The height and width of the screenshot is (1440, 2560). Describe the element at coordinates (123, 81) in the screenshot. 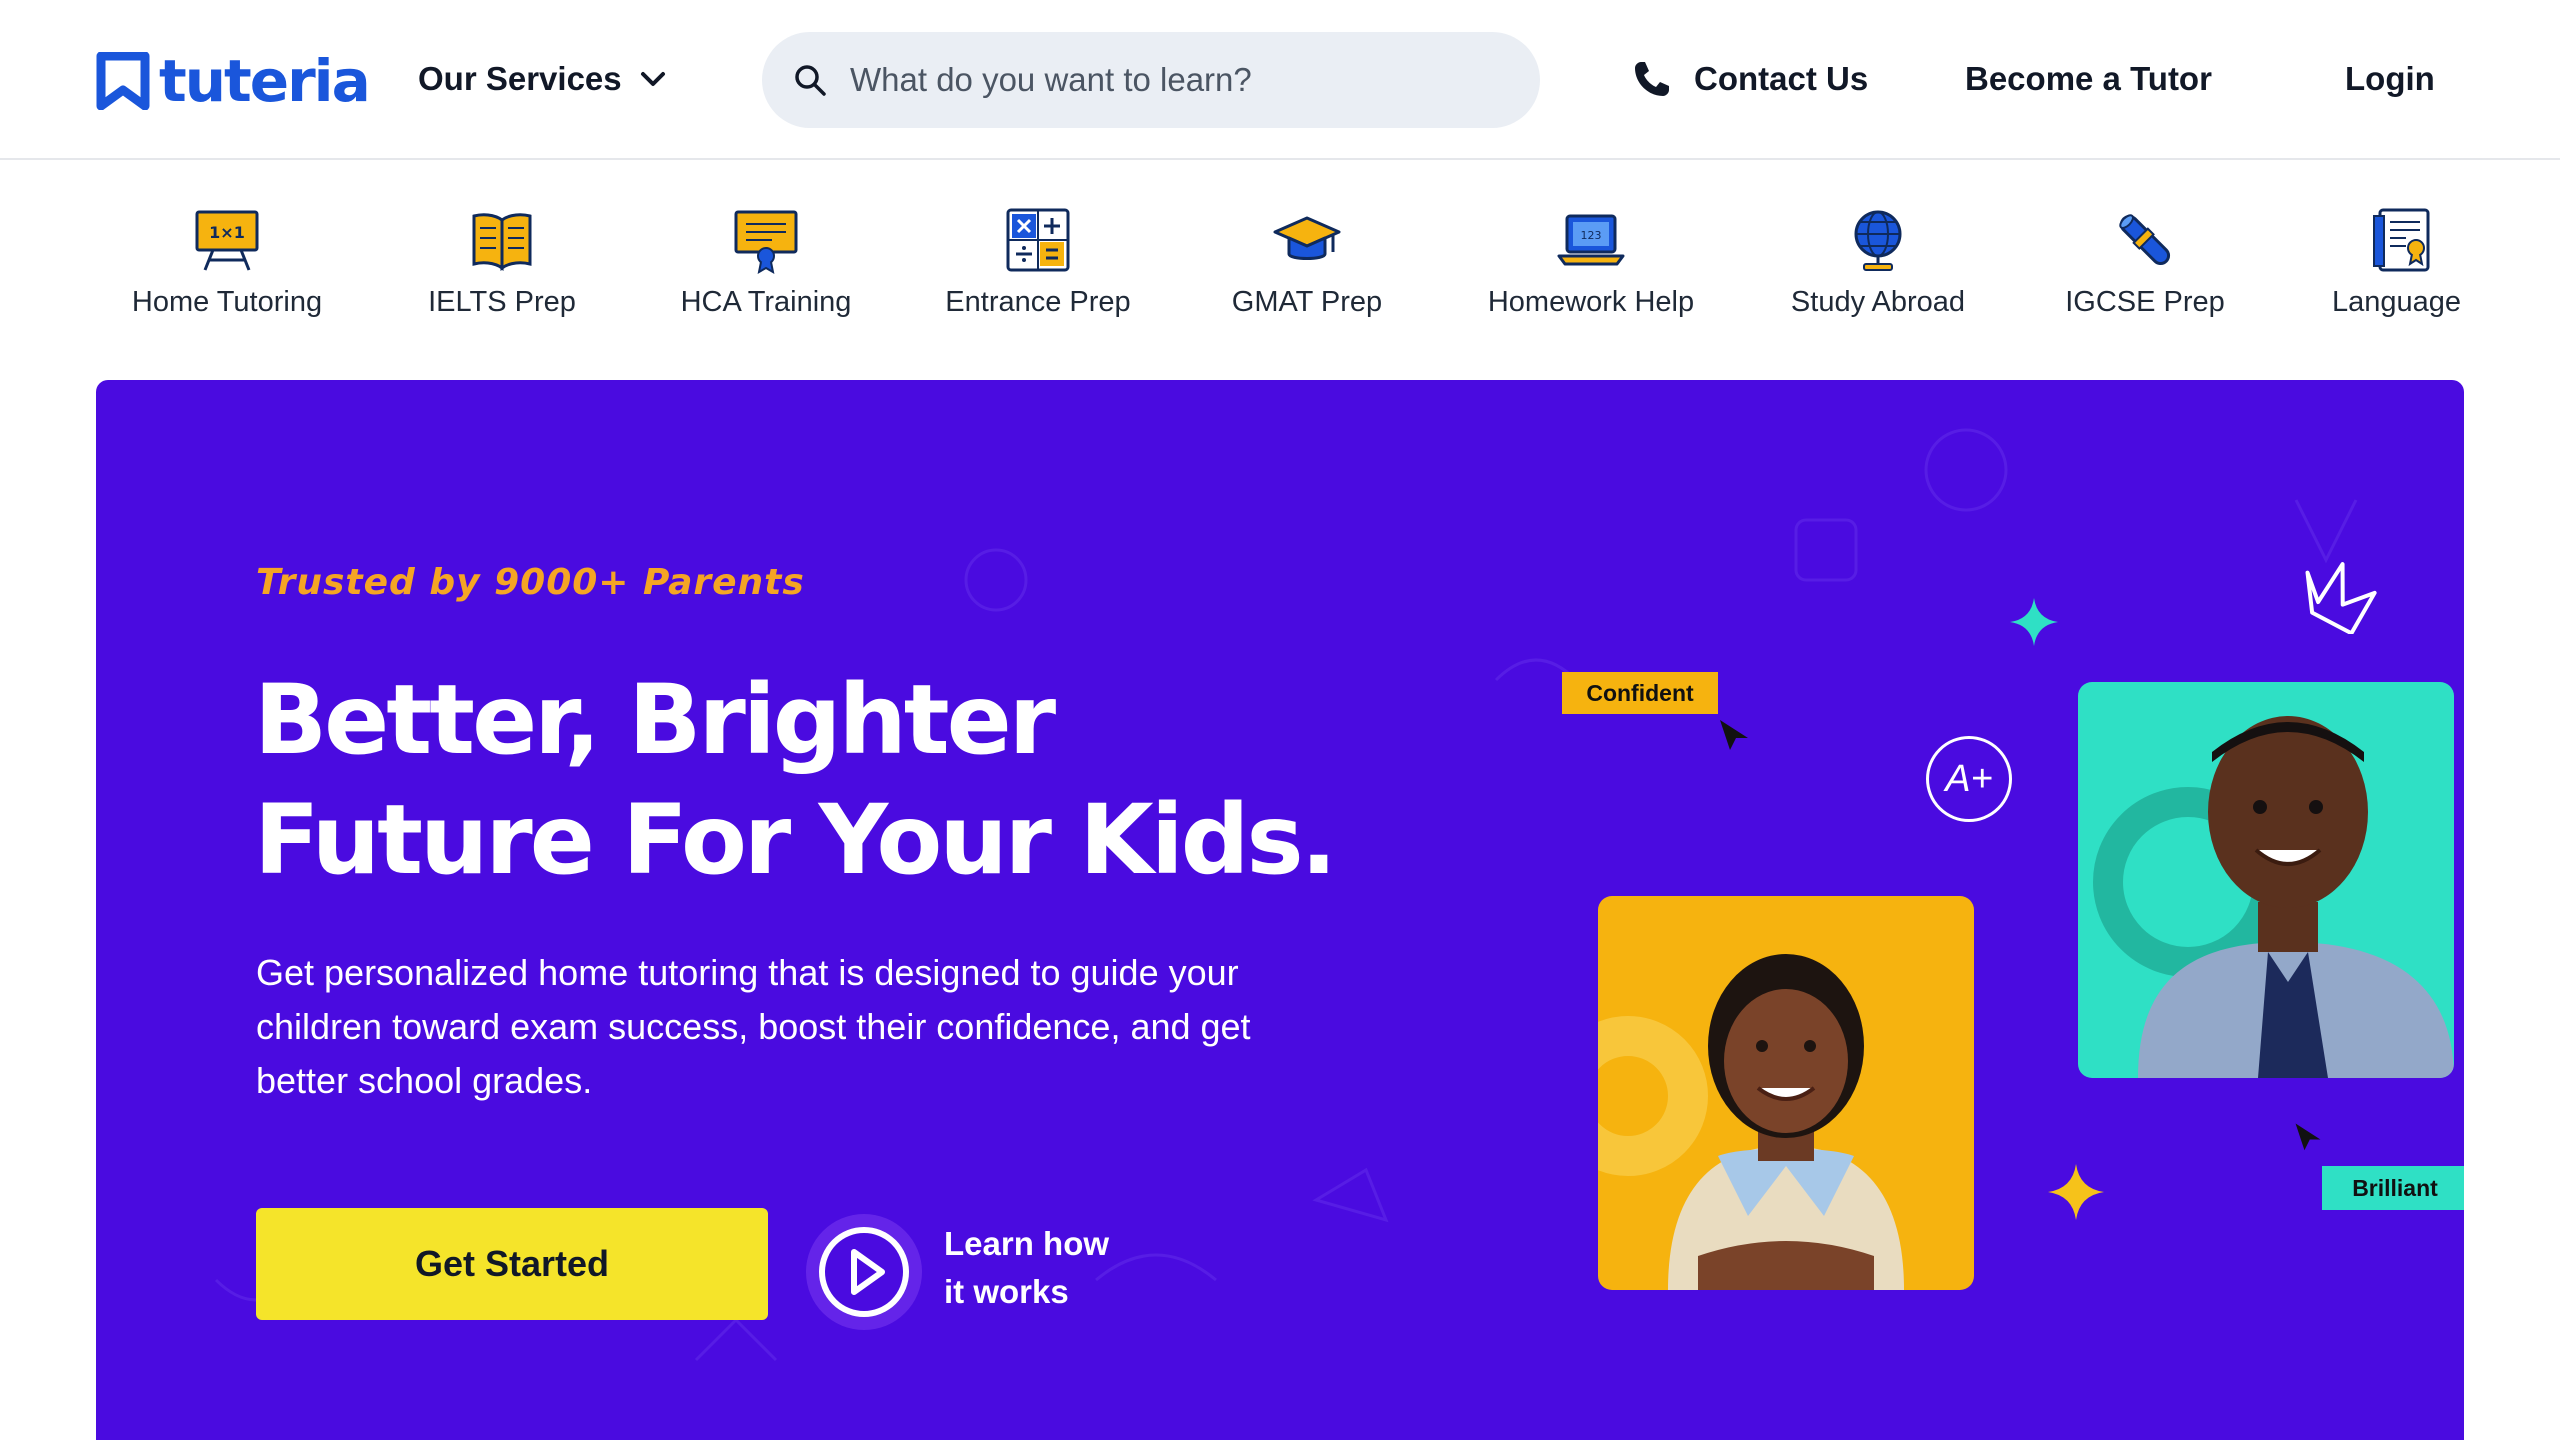

I see `bookmark-logo-icon` at that location.